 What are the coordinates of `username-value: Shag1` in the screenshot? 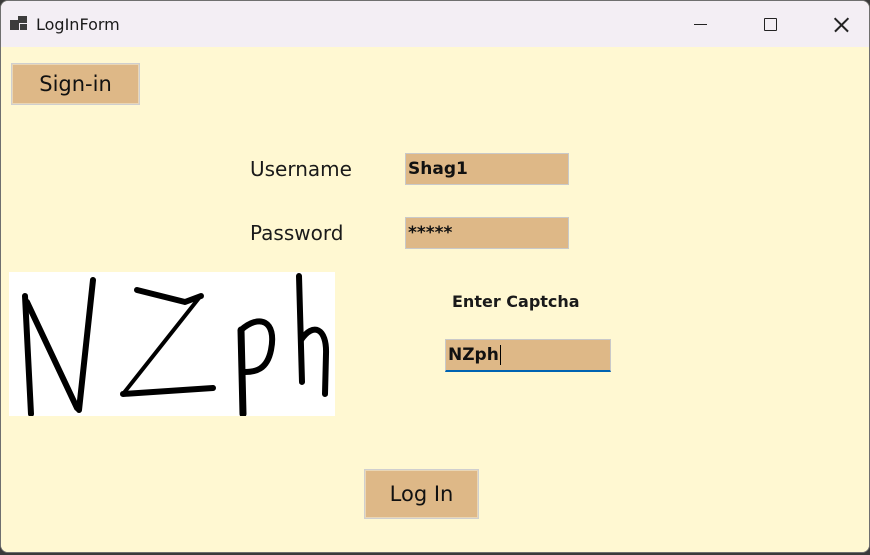 It's located at (438, 169).